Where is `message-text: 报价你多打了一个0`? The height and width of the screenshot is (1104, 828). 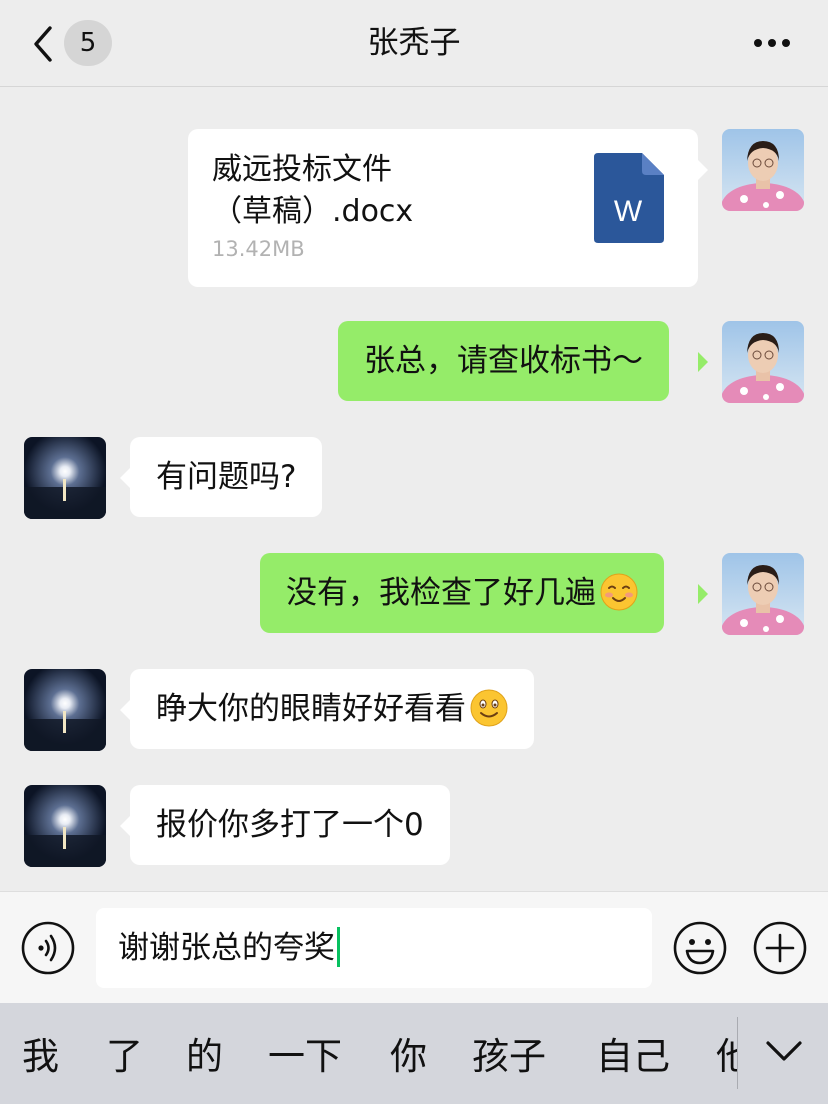
message-text: 报价你多打了一个0 is located at coordinates (290, 825).